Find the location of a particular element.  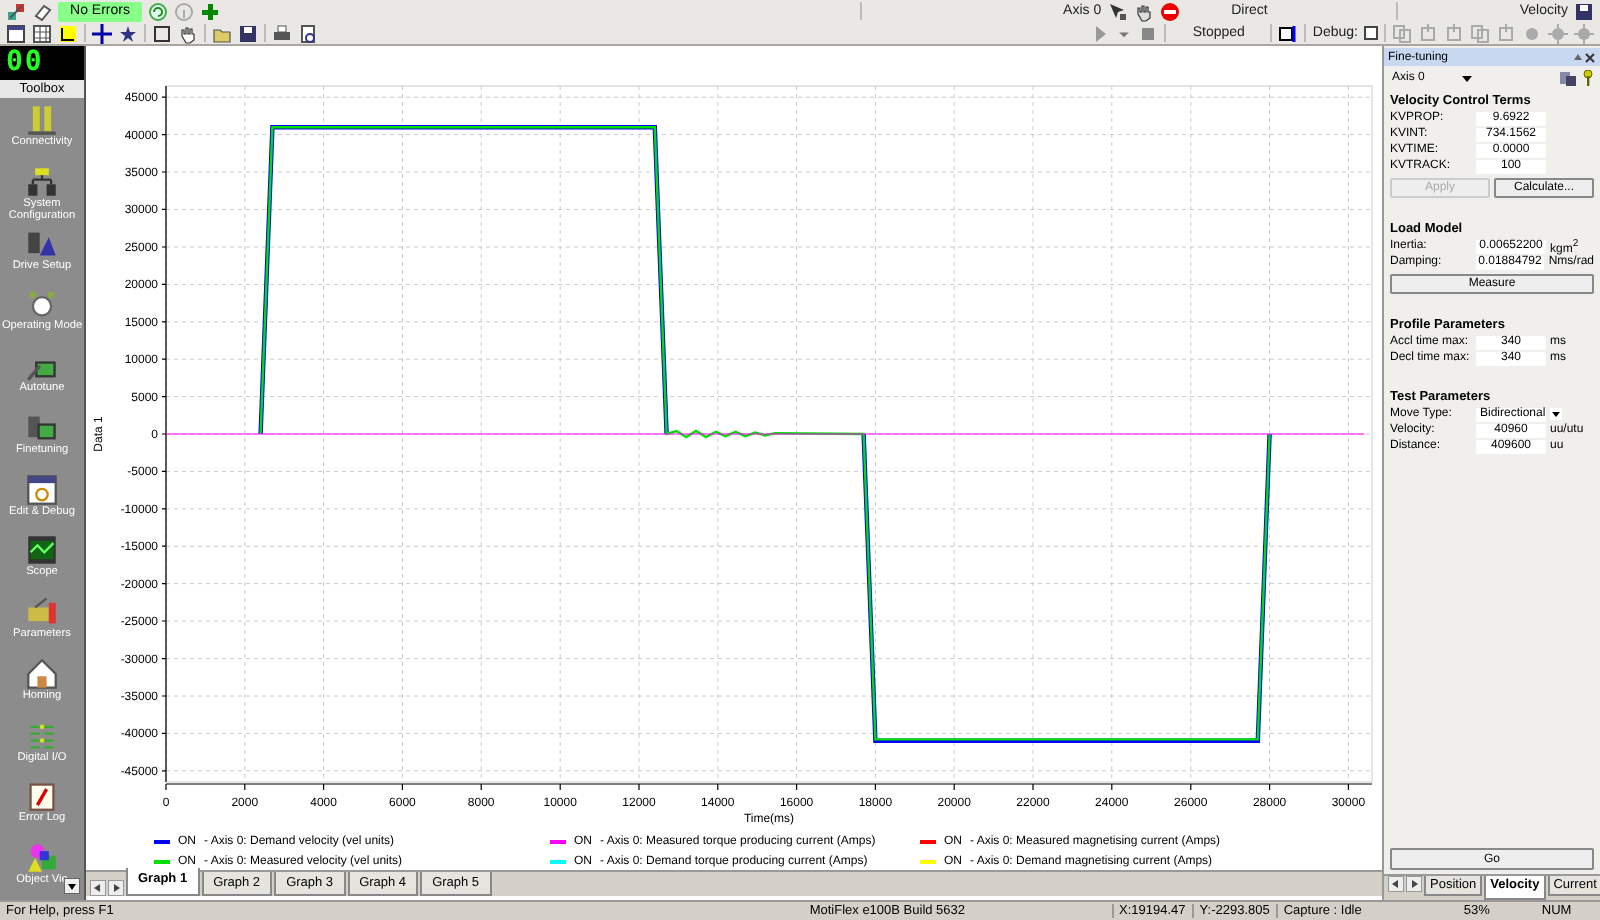

oscilloscope-icon is located at coordinates (42, 550).